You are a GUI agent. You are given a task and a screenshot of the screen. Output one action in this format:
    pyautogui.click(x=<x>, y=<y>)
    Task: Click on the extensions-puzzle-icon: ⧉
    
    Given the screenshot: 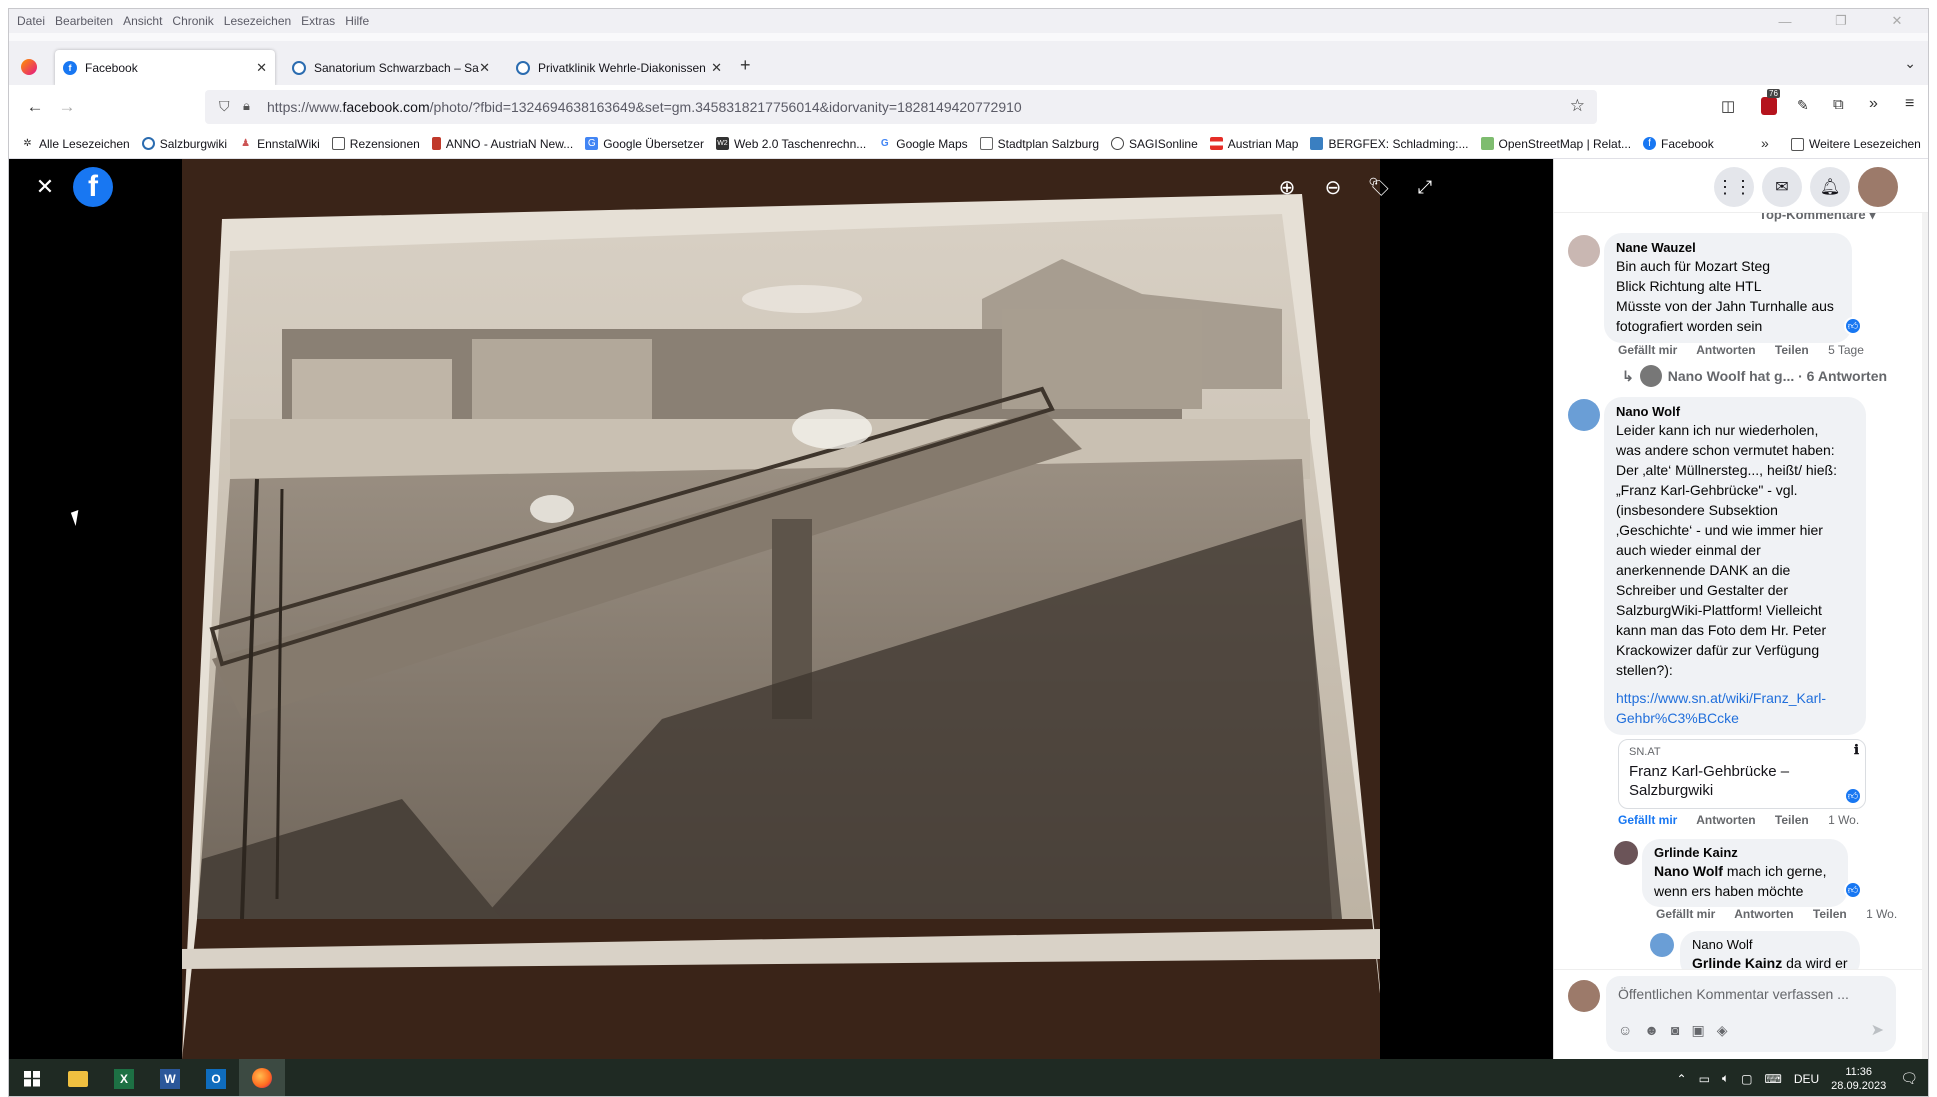 What is the action you would take?
    pyautogui.click(x=1838, y=104)
    